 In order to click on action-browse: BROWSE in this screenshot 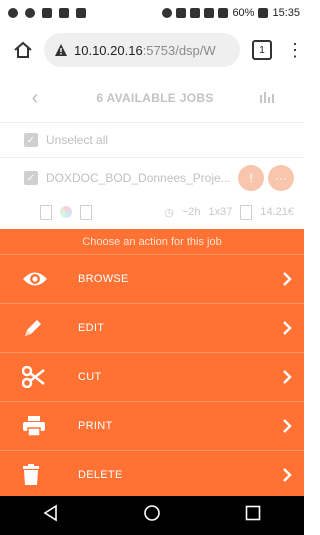, I will do `click(152, 278)`.